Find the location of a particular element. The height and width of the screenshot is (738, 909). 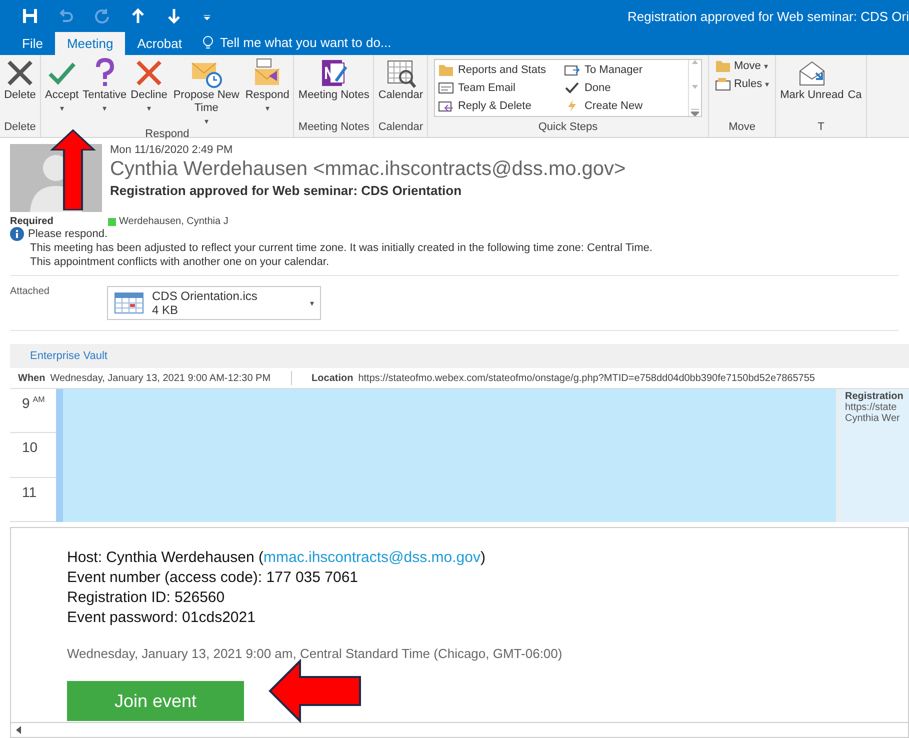

group-label: Delete is located at coordinates (20, 128).